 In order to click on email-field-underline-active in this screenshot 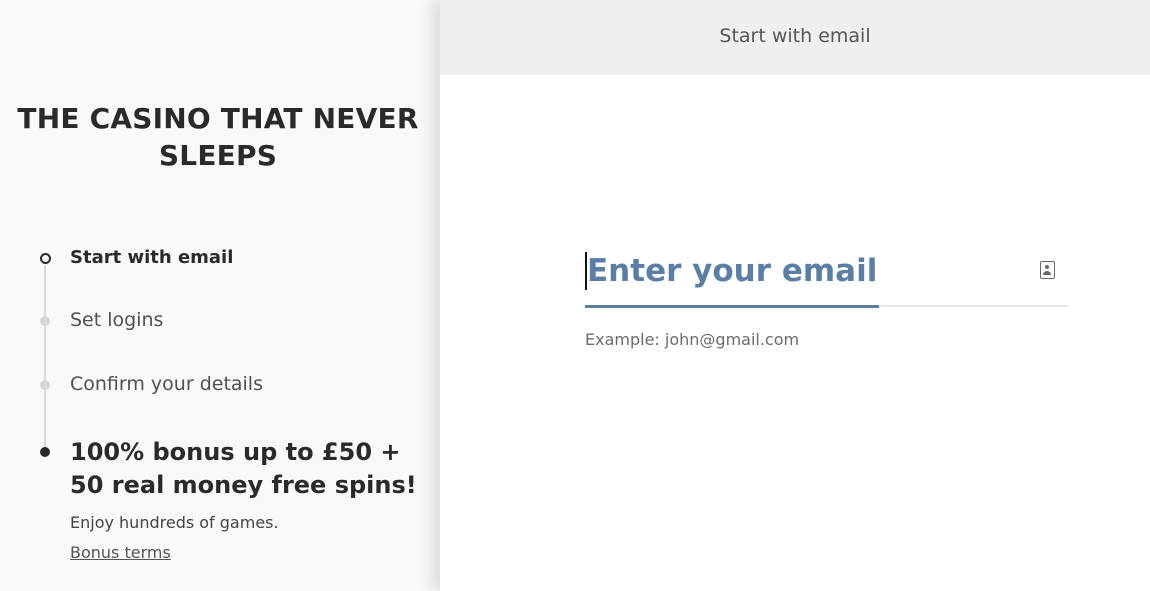, I will do `click(732, 306)`.